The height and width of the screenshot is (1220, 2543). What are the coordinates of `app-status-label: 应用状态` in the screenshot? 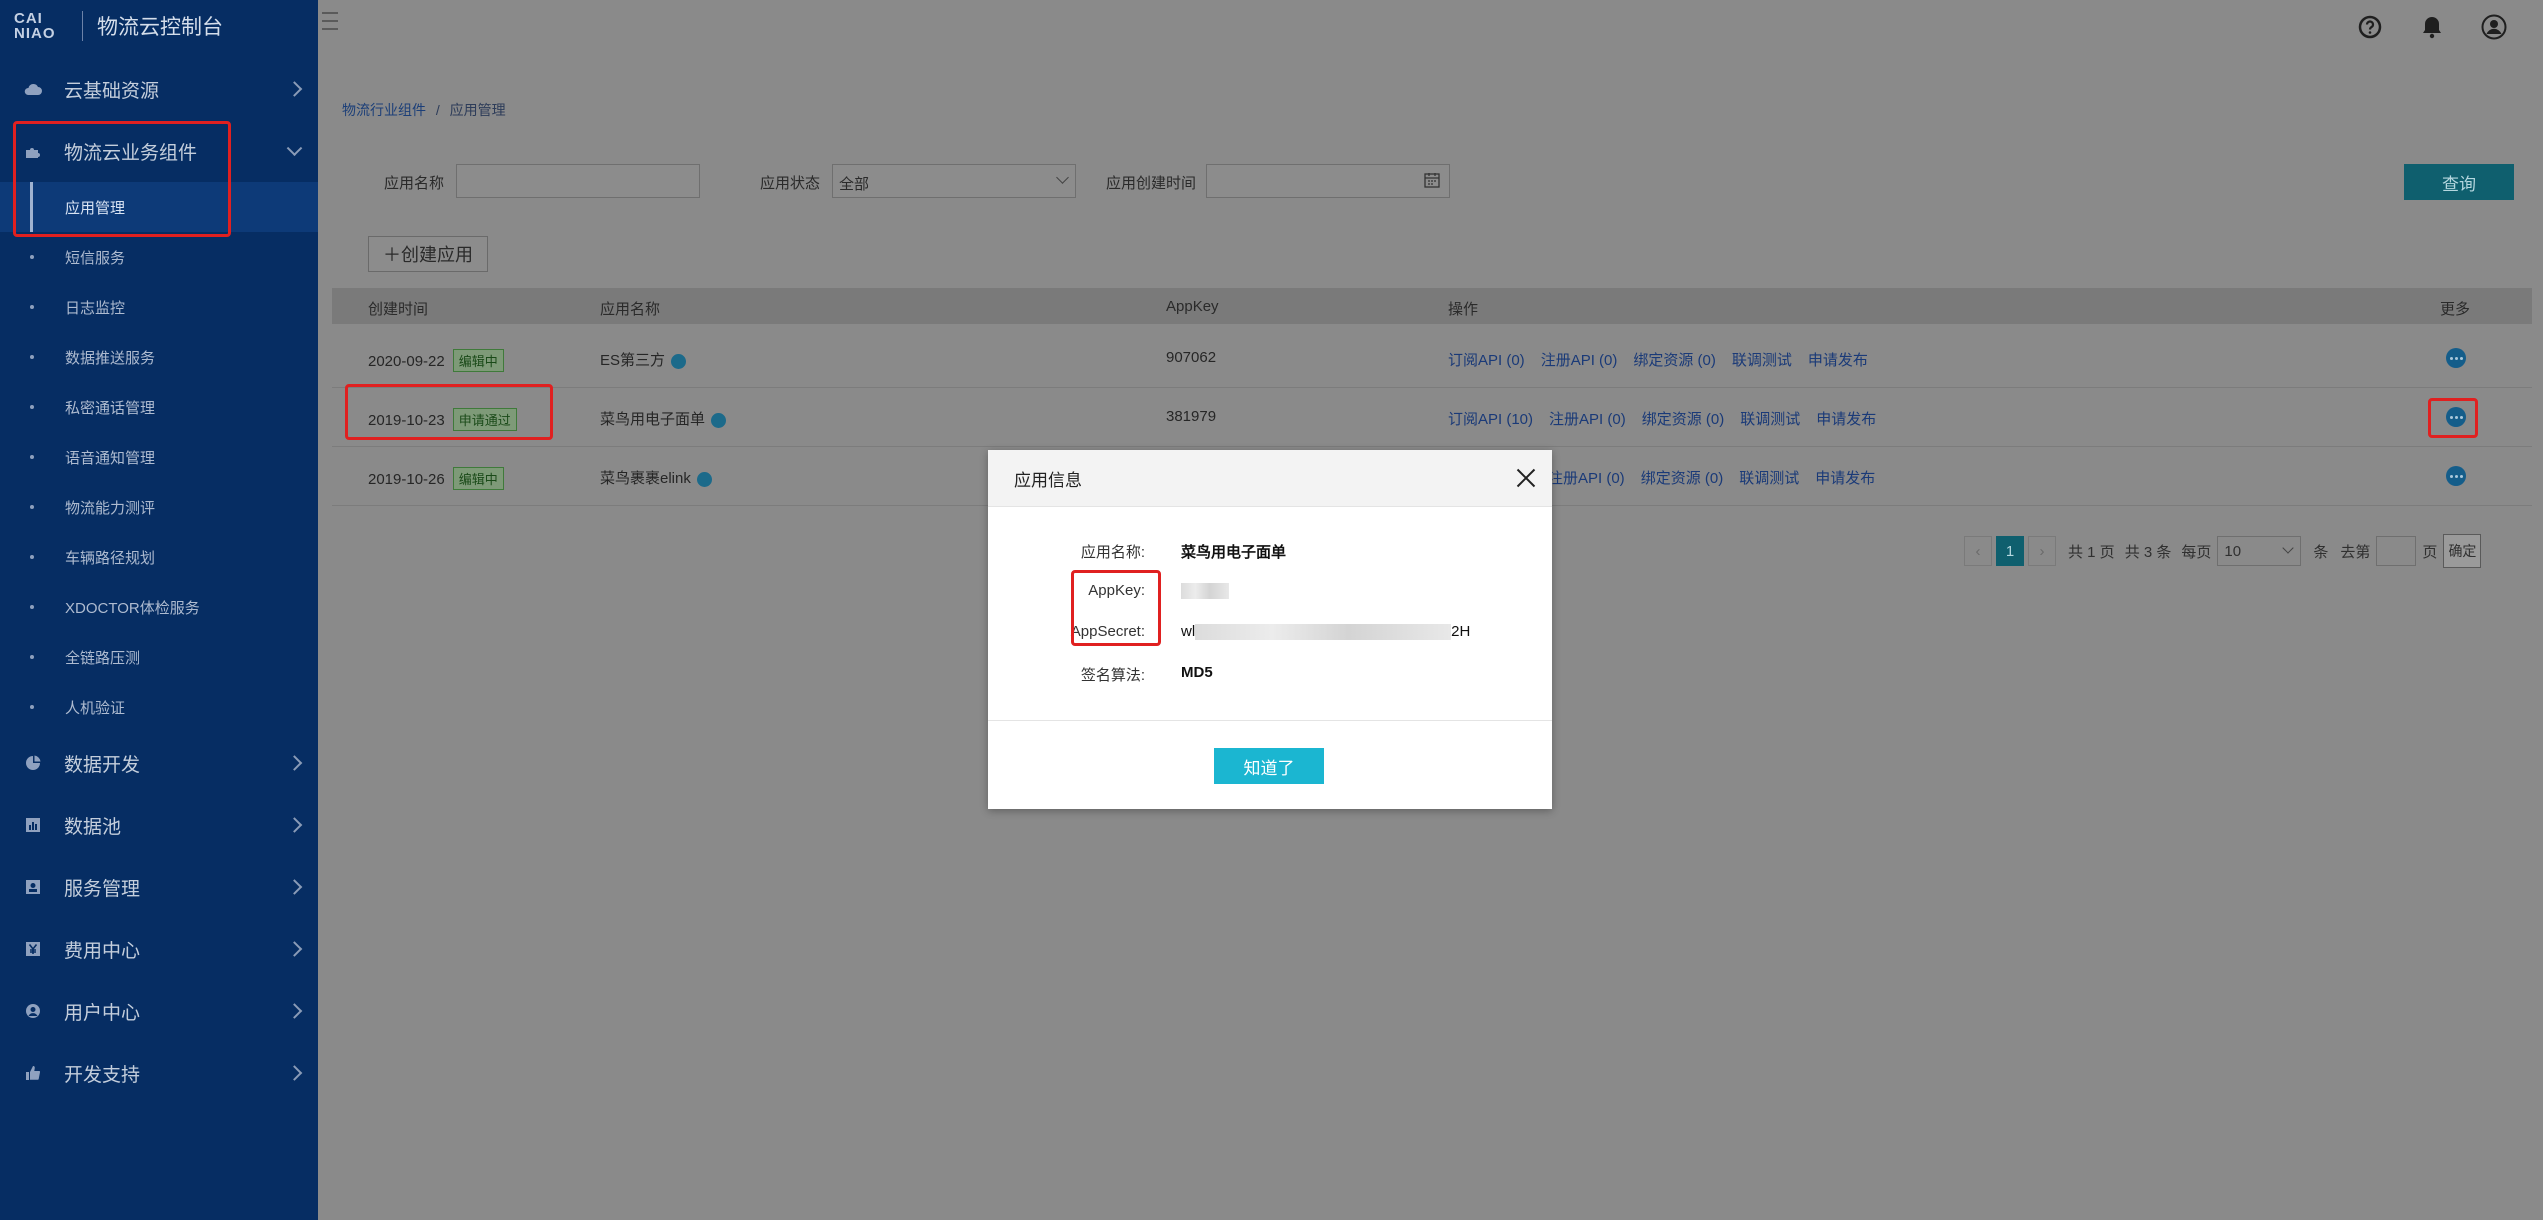 It's located at (790, 183).